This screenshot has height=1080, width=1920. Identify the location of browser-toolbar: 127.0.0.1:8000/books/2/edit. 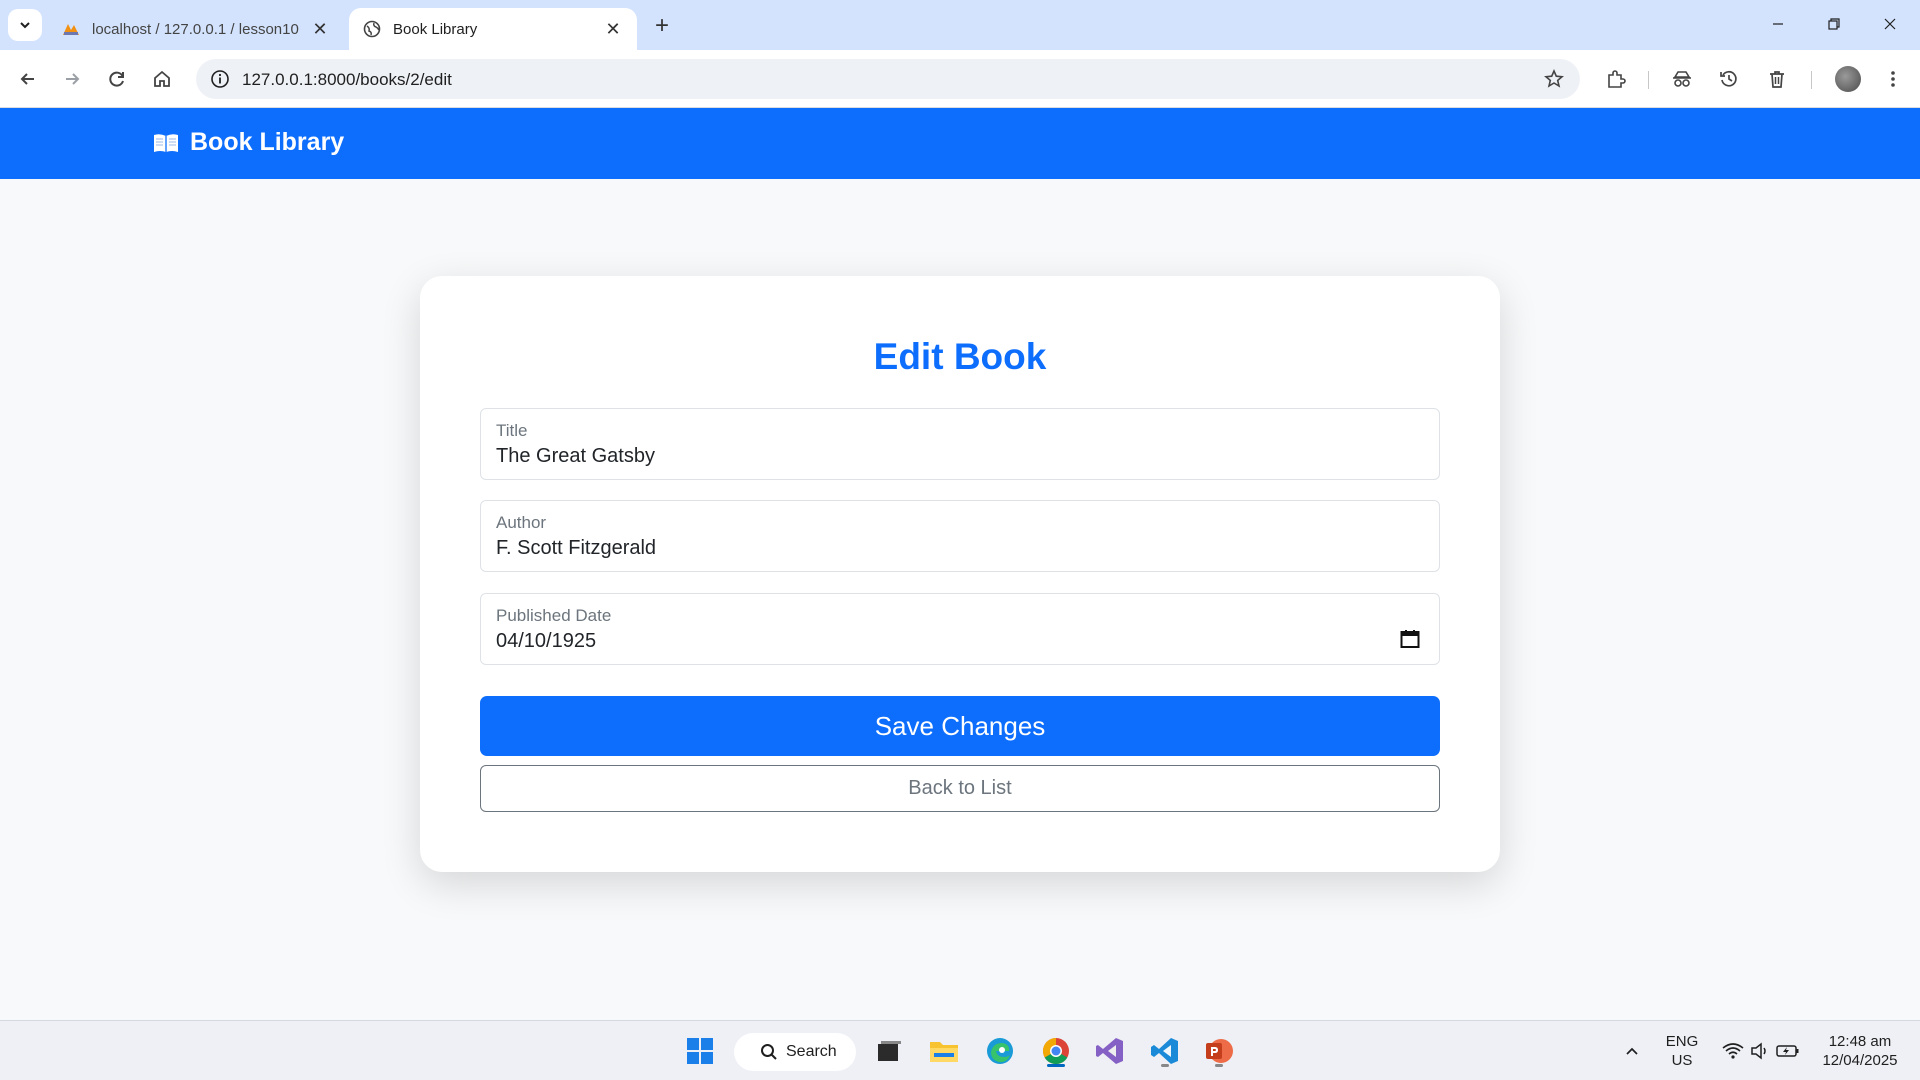
(960, 79).